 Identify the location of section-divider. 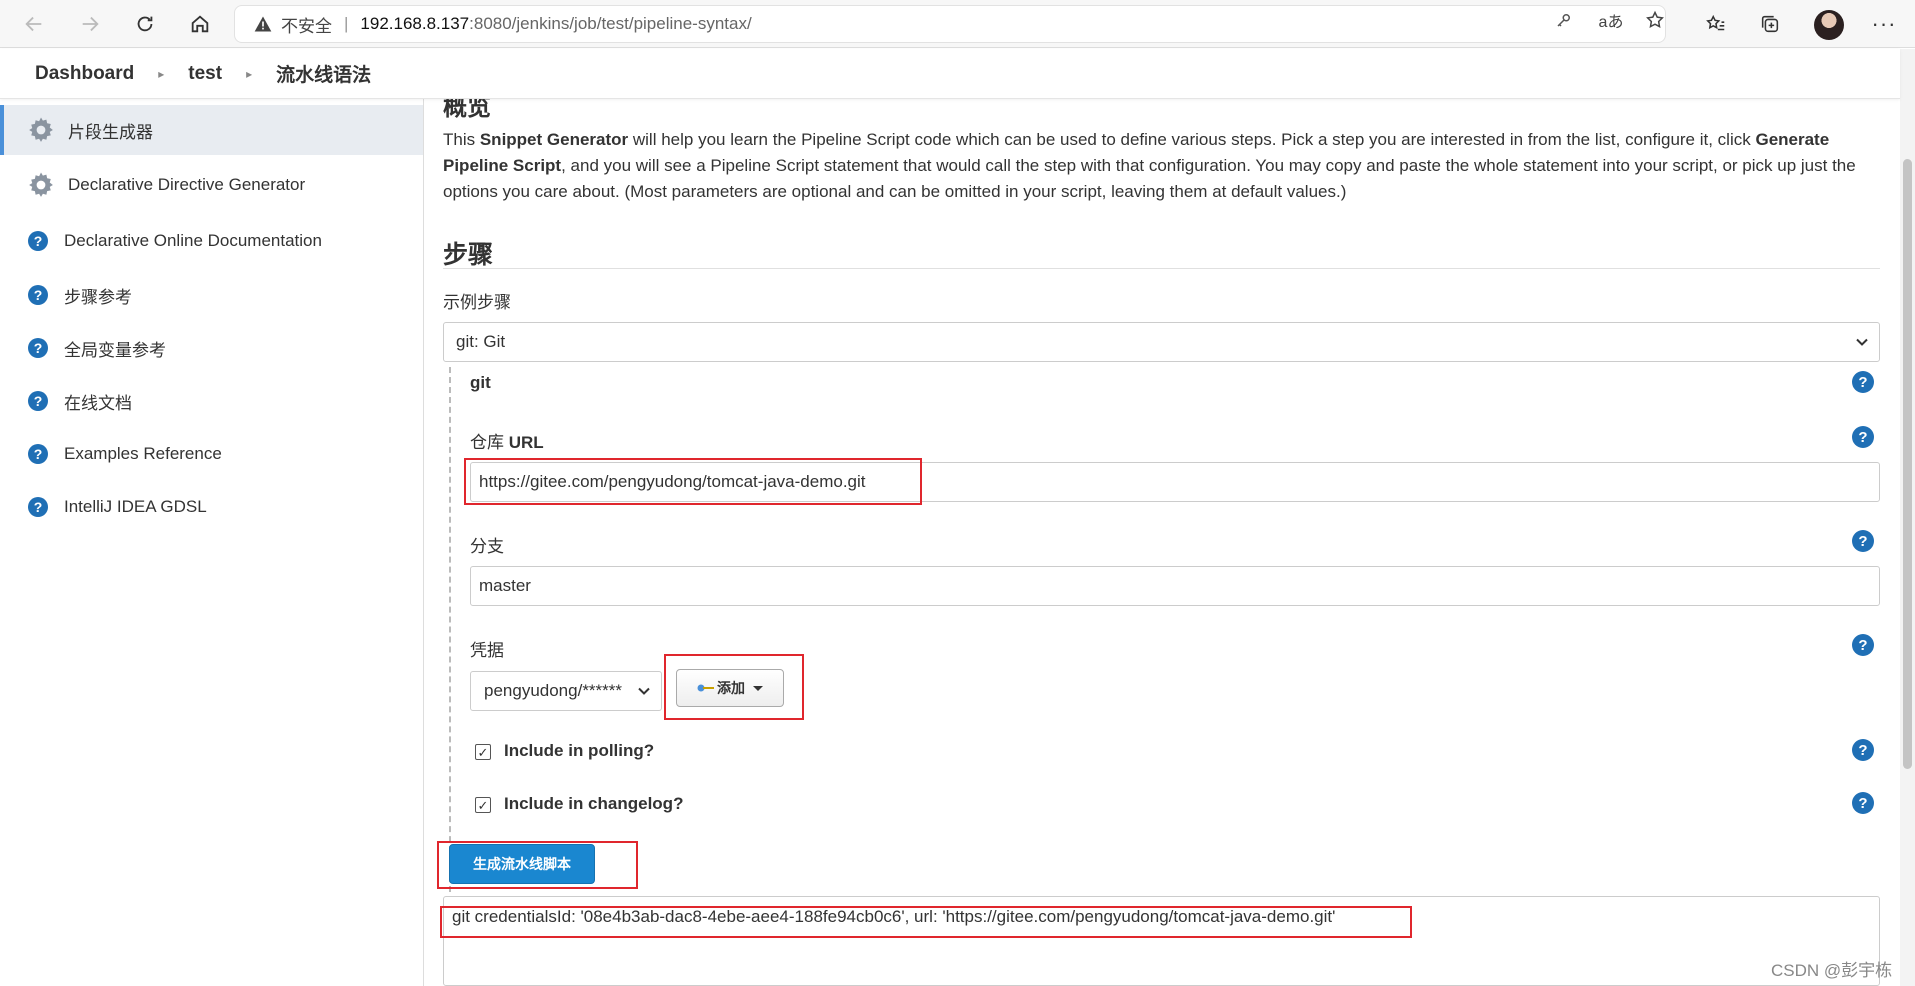
(1161, 268).